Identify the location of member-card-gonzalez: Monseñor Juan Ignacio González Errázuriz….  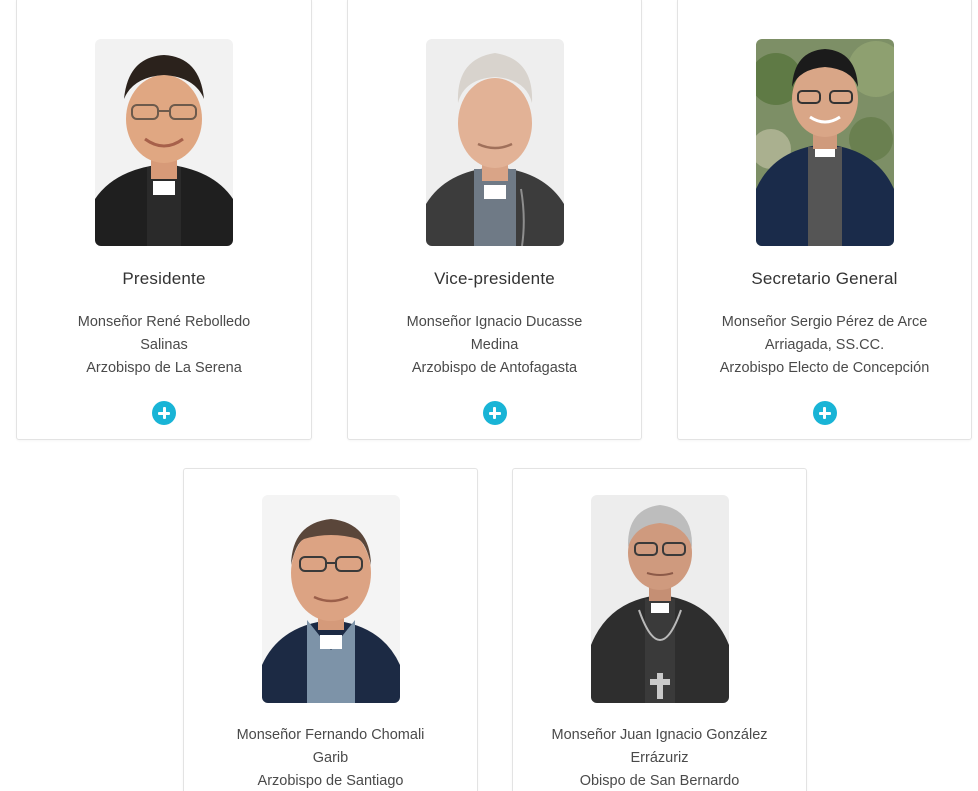
(659, 629).